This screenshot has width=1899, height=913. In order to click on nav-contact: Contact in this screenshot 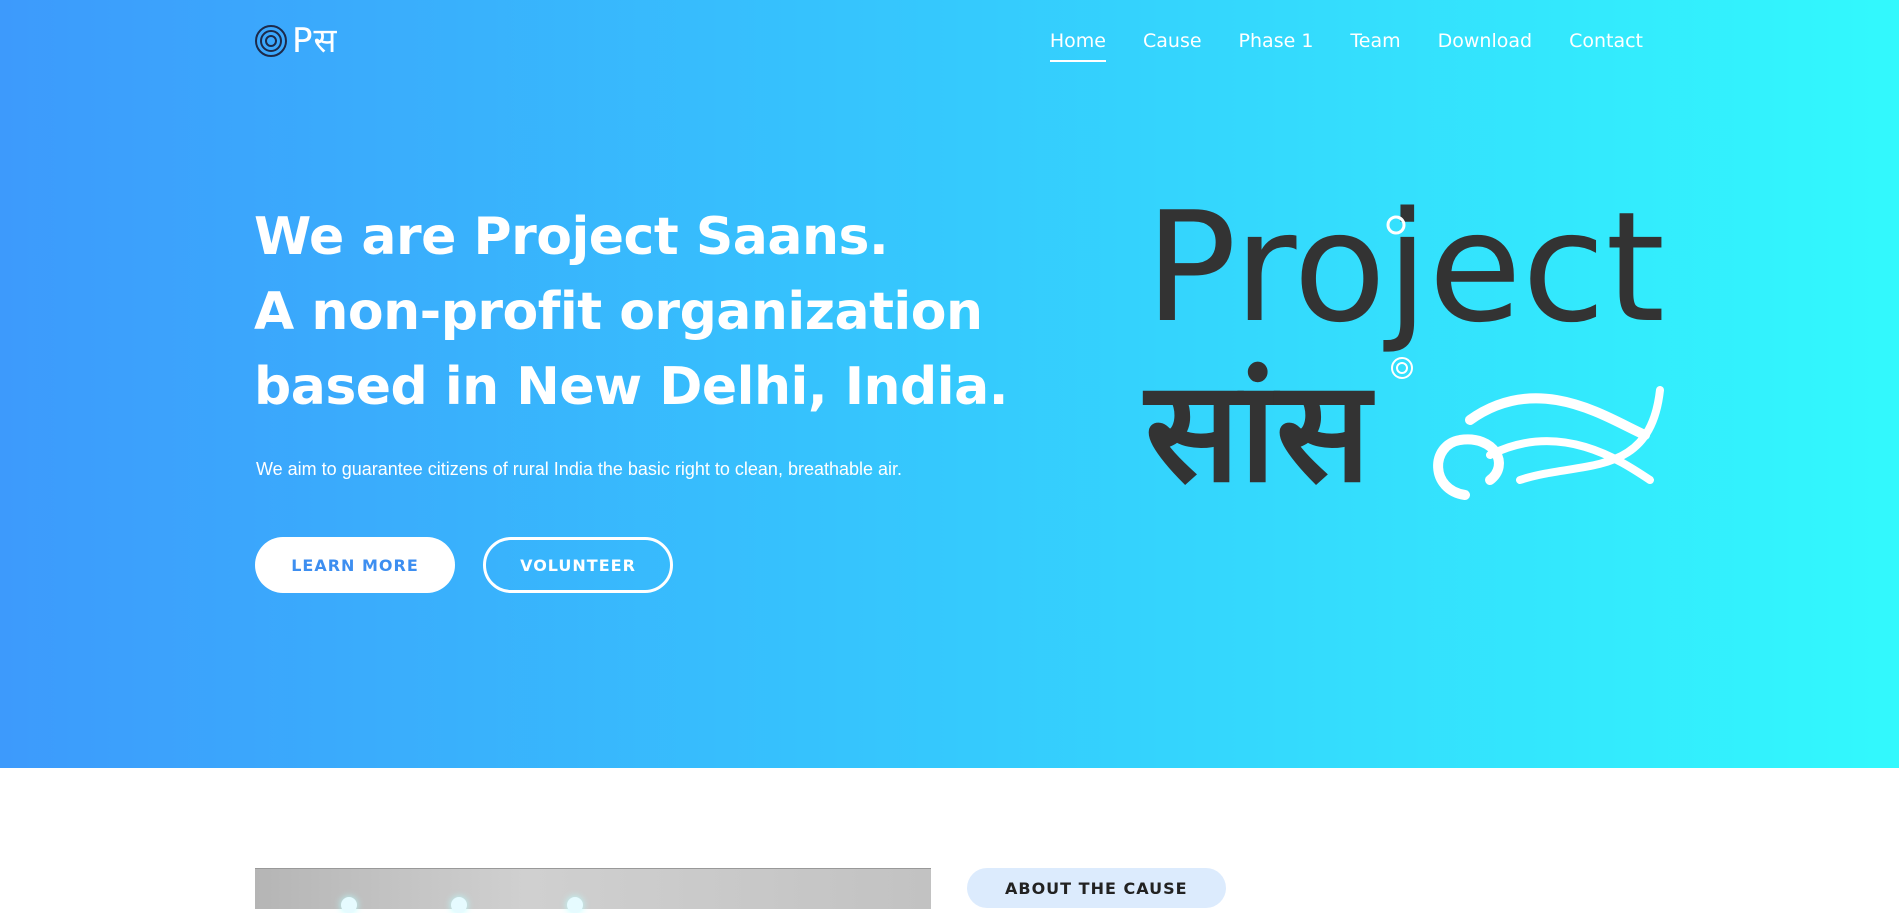, I will do `click(1606, 46)`.